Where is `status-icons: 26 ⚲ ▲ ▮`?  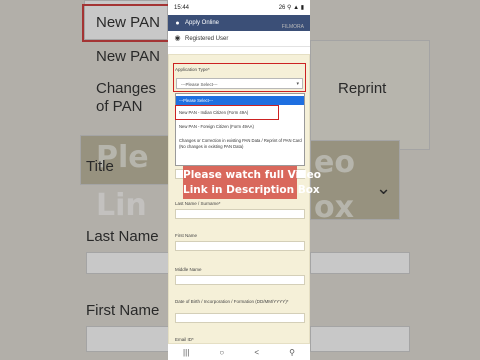 status-icons: 26 ⚲ ▲ ▮ is located at coordinates (291, 8).